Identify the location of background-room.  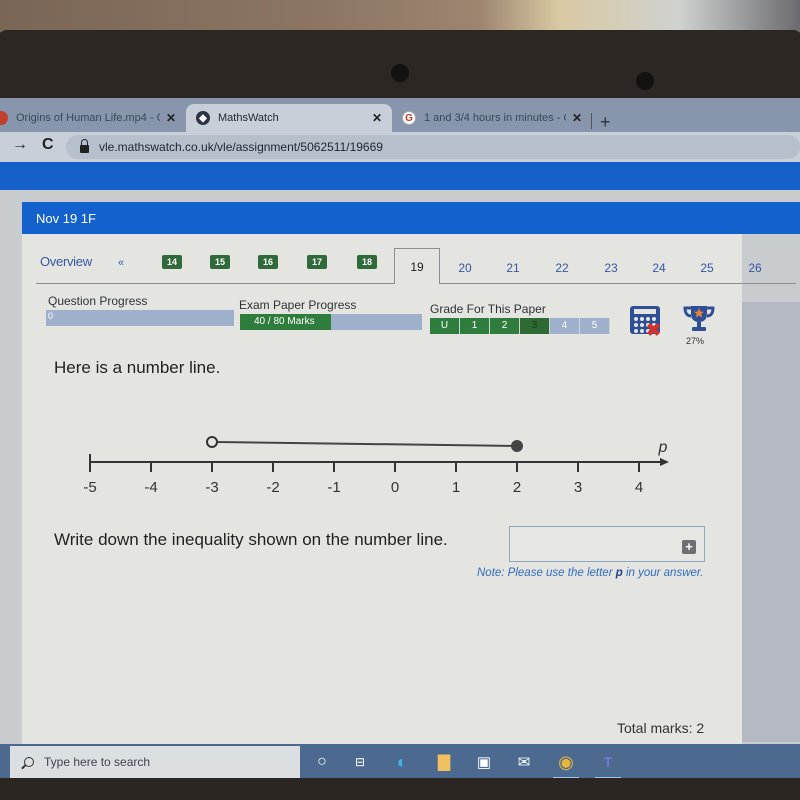
(400, 16).